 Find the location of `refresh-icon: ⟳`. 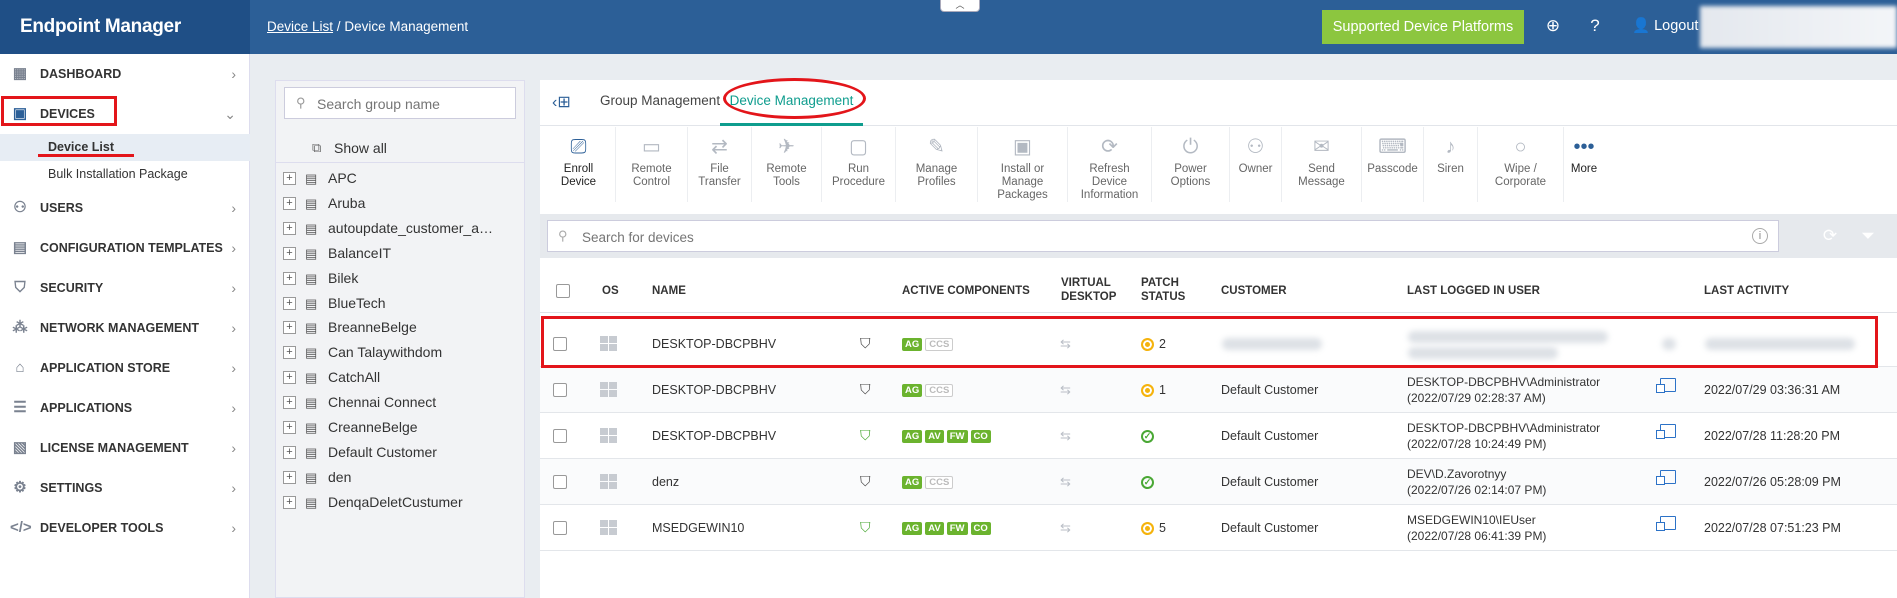

refresh-icon: ⟳ is located at coordinates (1830, 236).